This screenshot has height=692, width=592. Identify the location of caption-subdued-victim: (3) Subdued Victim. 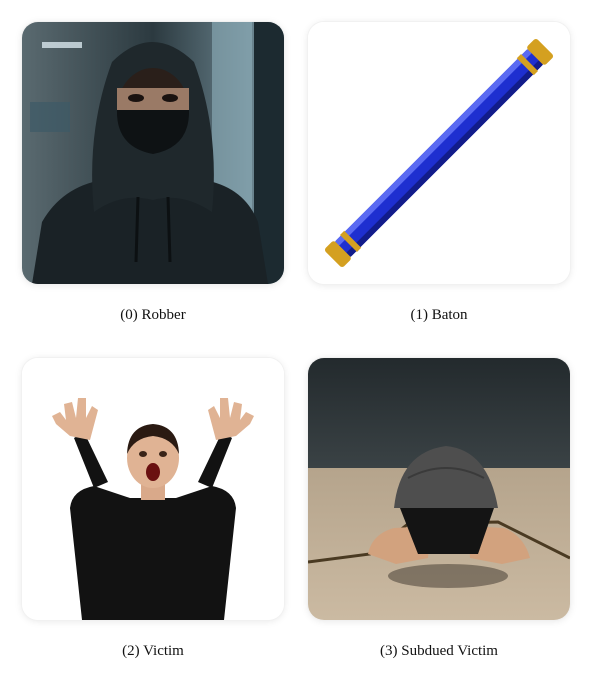
(439, 651).